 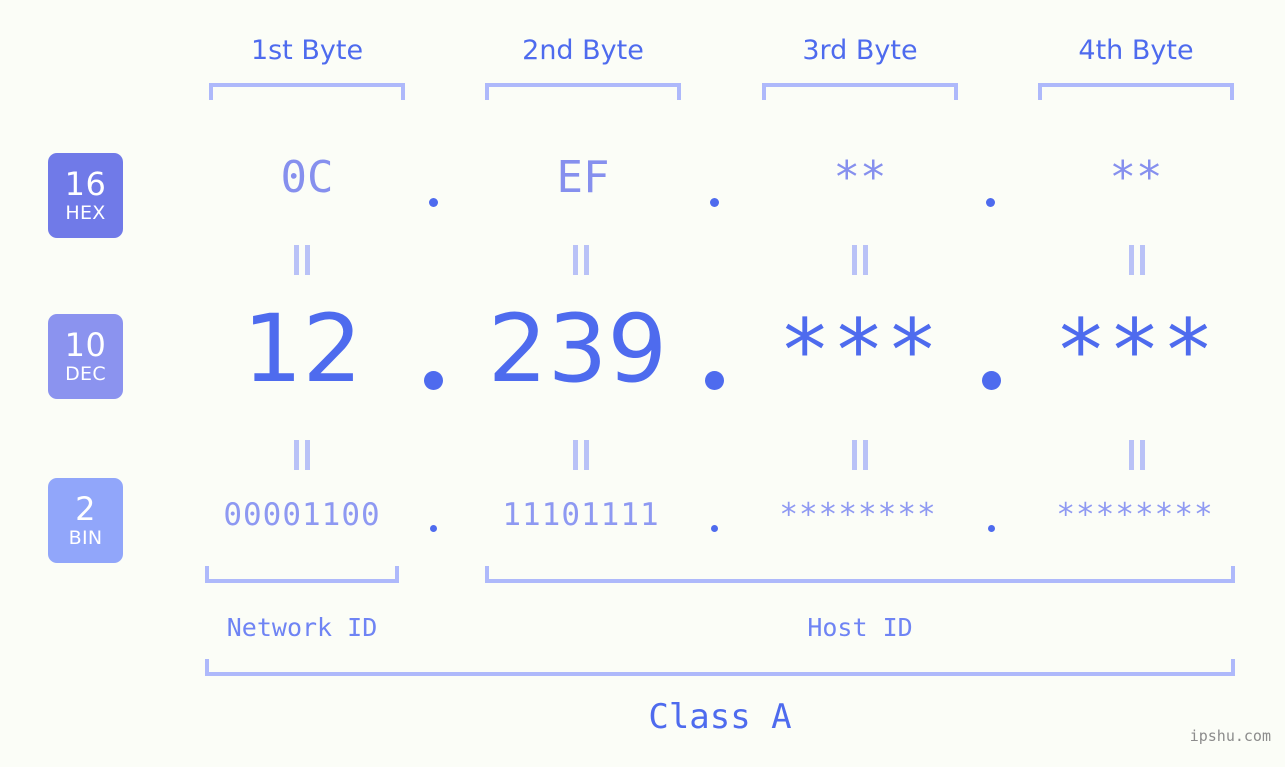 What do you see at coordinates (85, 213) in the screenshot?
I see `base-badge-hex-label: HEX` at bounding box center [85, 213].